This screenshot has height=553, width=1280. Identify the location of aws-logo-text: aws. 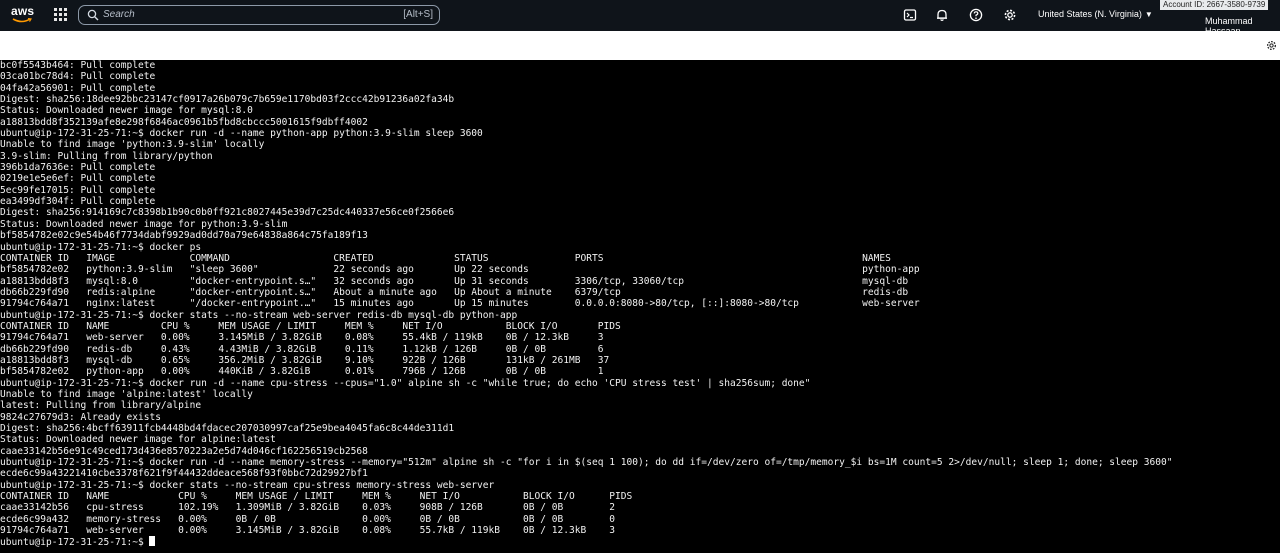
(23, 11).